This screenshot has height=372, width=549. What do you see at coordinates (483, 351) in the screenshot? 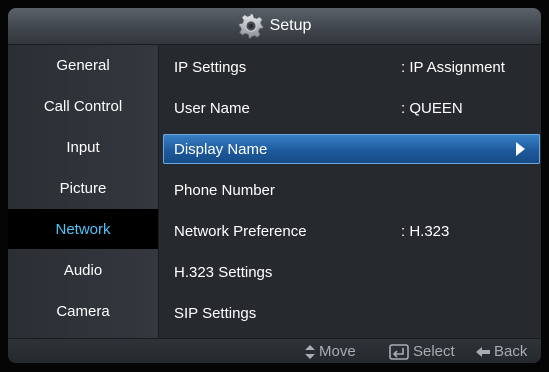
I see `back-arrow-icon` at bounding box center [483, 351].